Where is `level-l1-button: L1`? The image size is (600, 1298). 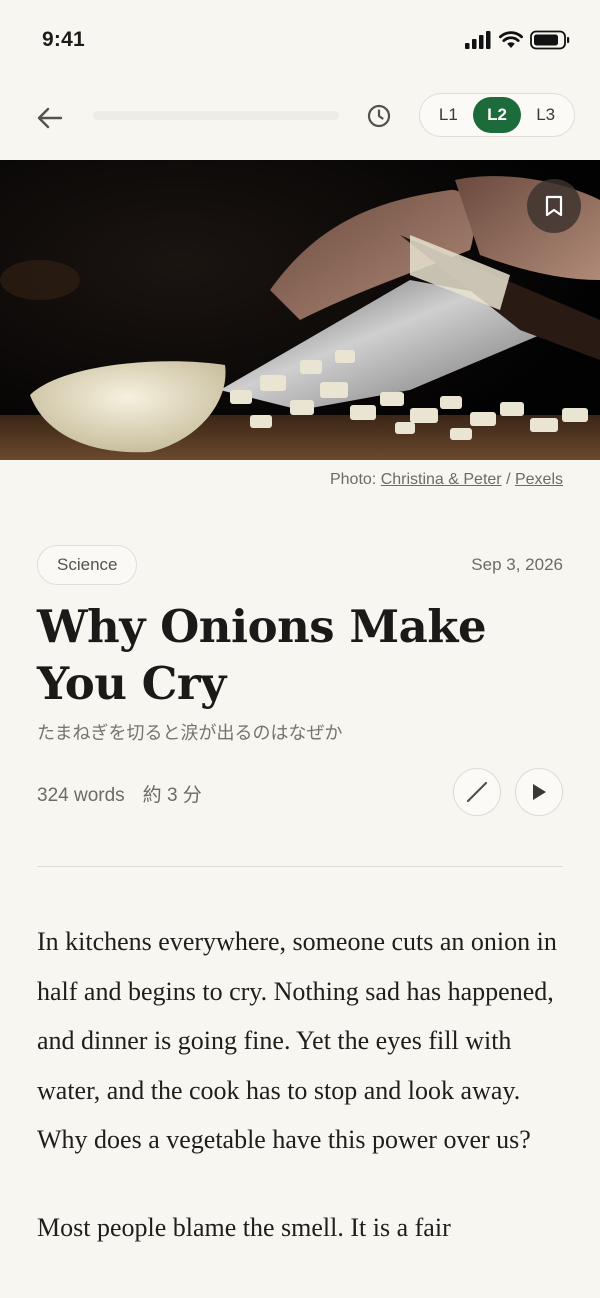
level-l1-button: L1 is located at coordinates (448, 115).